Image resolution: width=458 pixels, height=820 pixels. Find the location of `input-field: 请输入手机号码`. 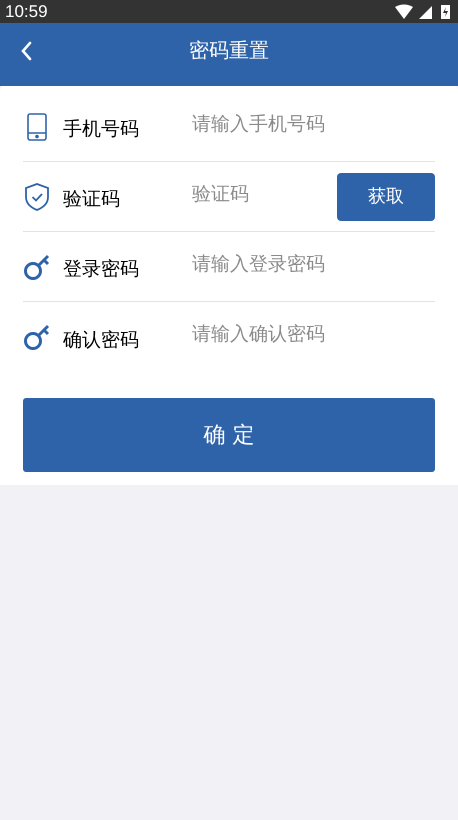

input-field: 请输入手机号码 is located at coordinates (313, 124).